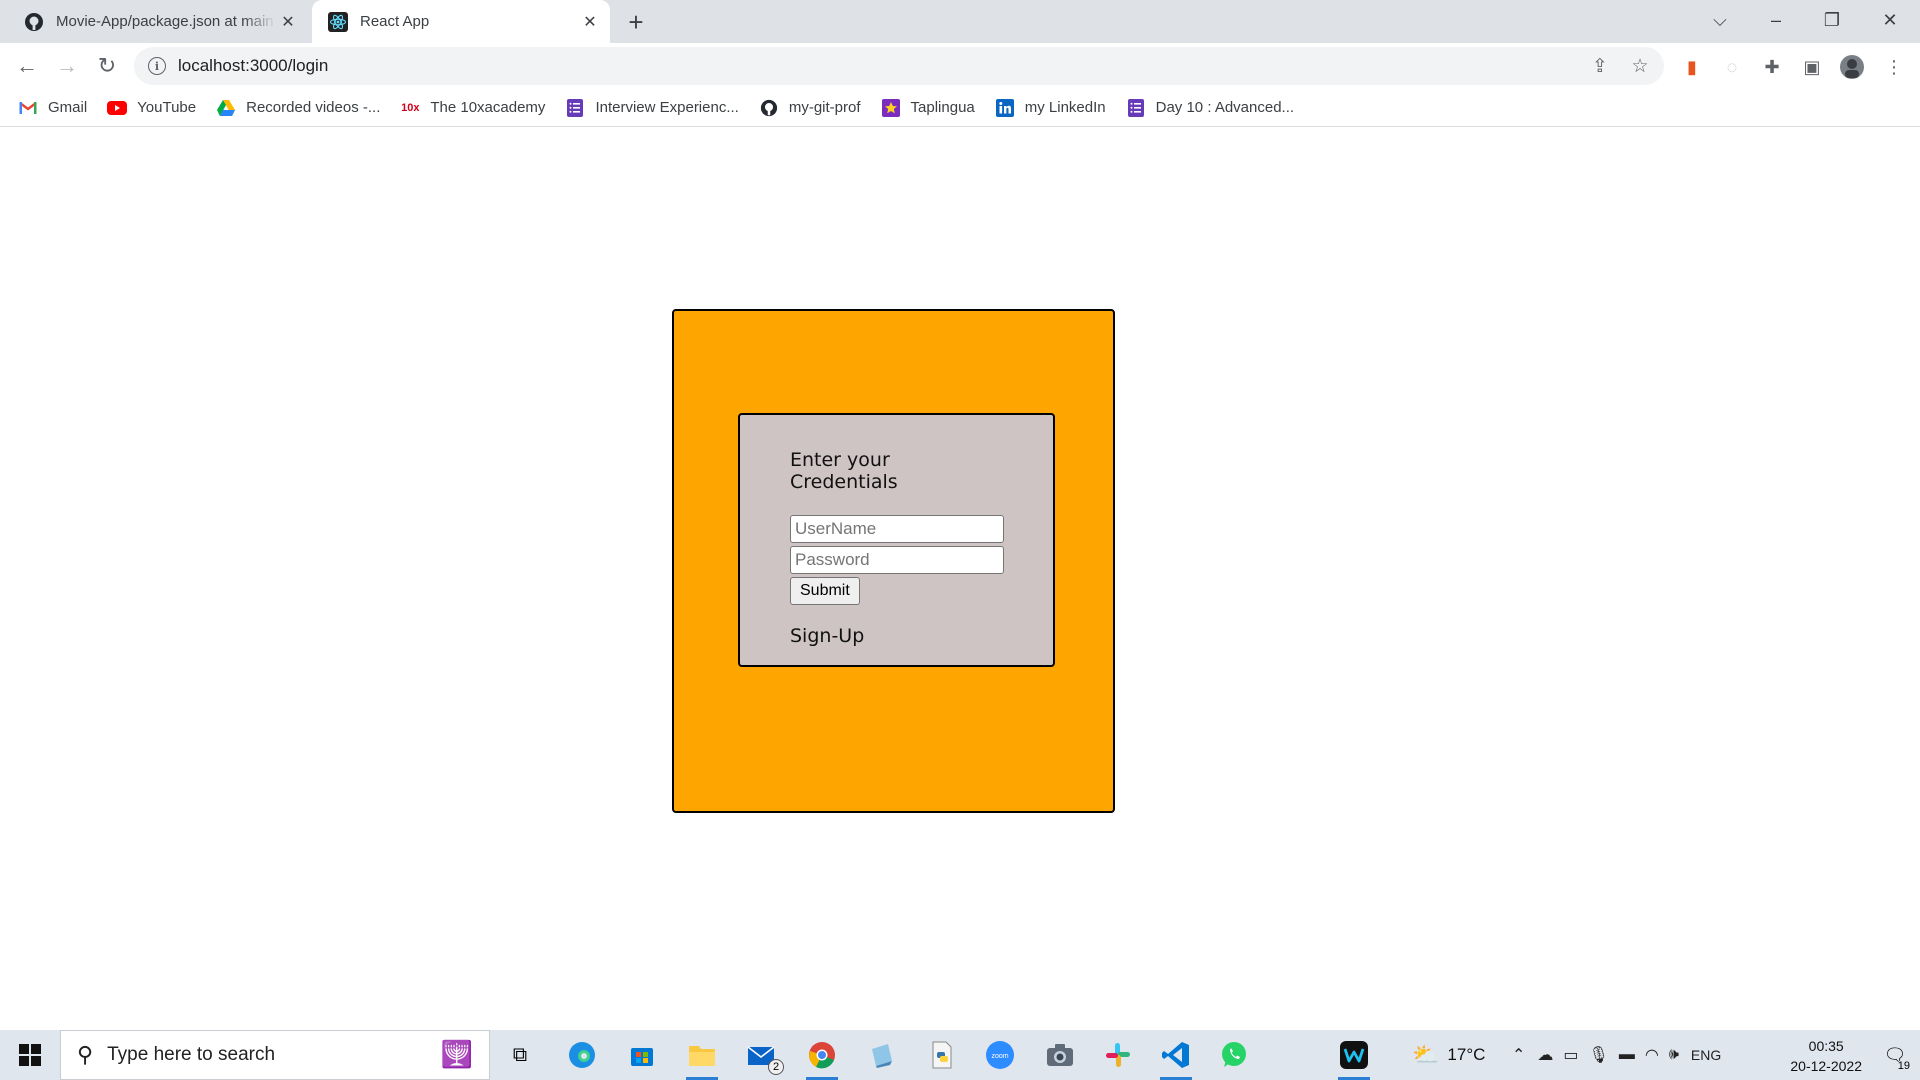 Image resolution: width=1920 pixels, height=1080 pixels. I want to click on battery-icon: ▬, so click(1627, 1055).